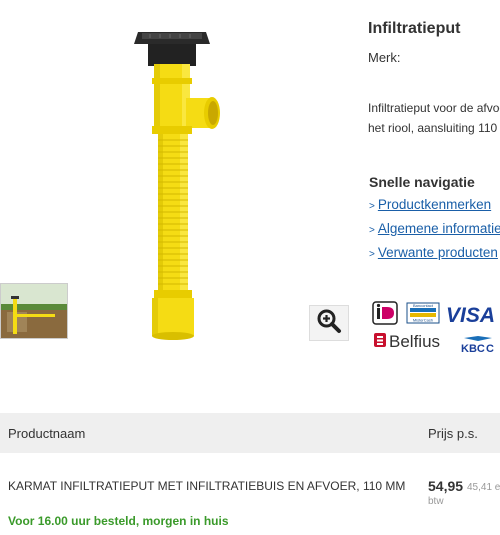 This screenshot has width=500, height=535. I want to click on table-row-delivery-note: Voor 16.00 uur besteld, morgen in huis, so click(118, 521).